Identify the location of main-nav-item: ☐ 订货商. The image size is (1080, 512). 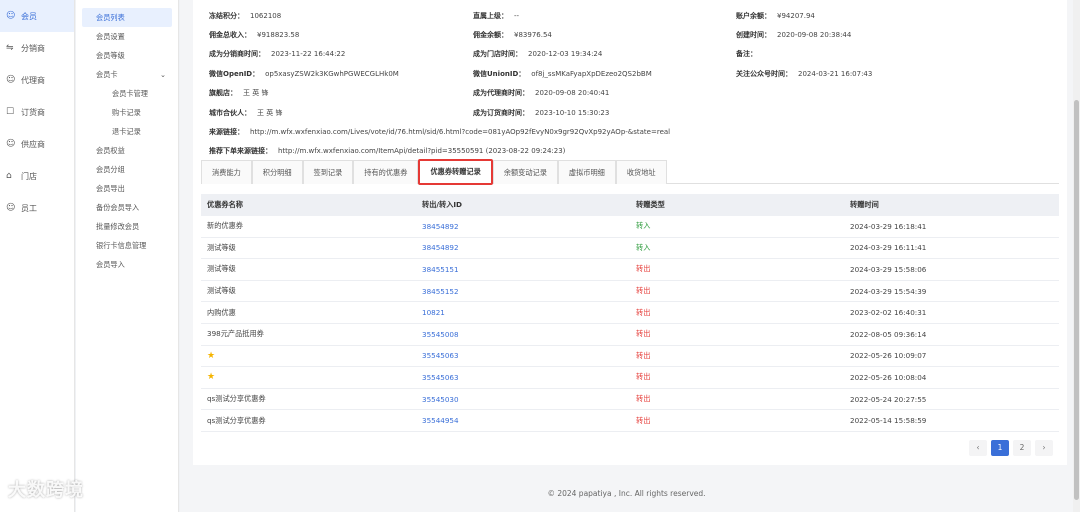
(37, 112).